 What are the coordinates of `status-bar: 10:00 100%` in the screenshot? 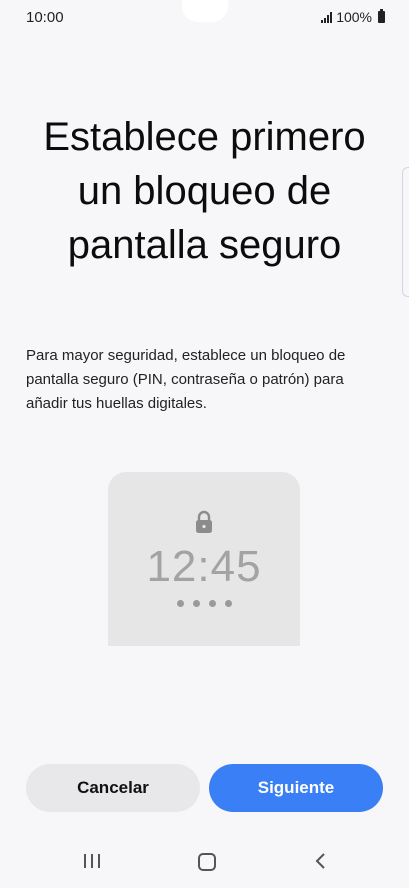 It's located at (204, 17).